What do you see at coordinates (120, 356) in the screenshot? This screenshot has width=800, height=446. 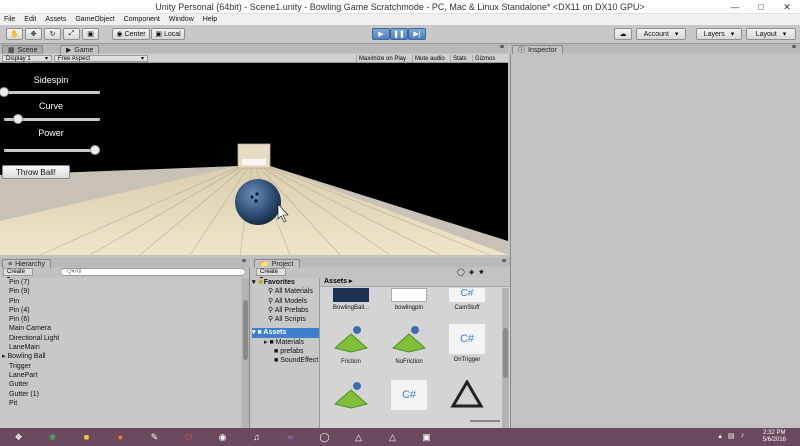 I see `list-item: ▸ Bowling Ball` at bounding box center [120, 356].